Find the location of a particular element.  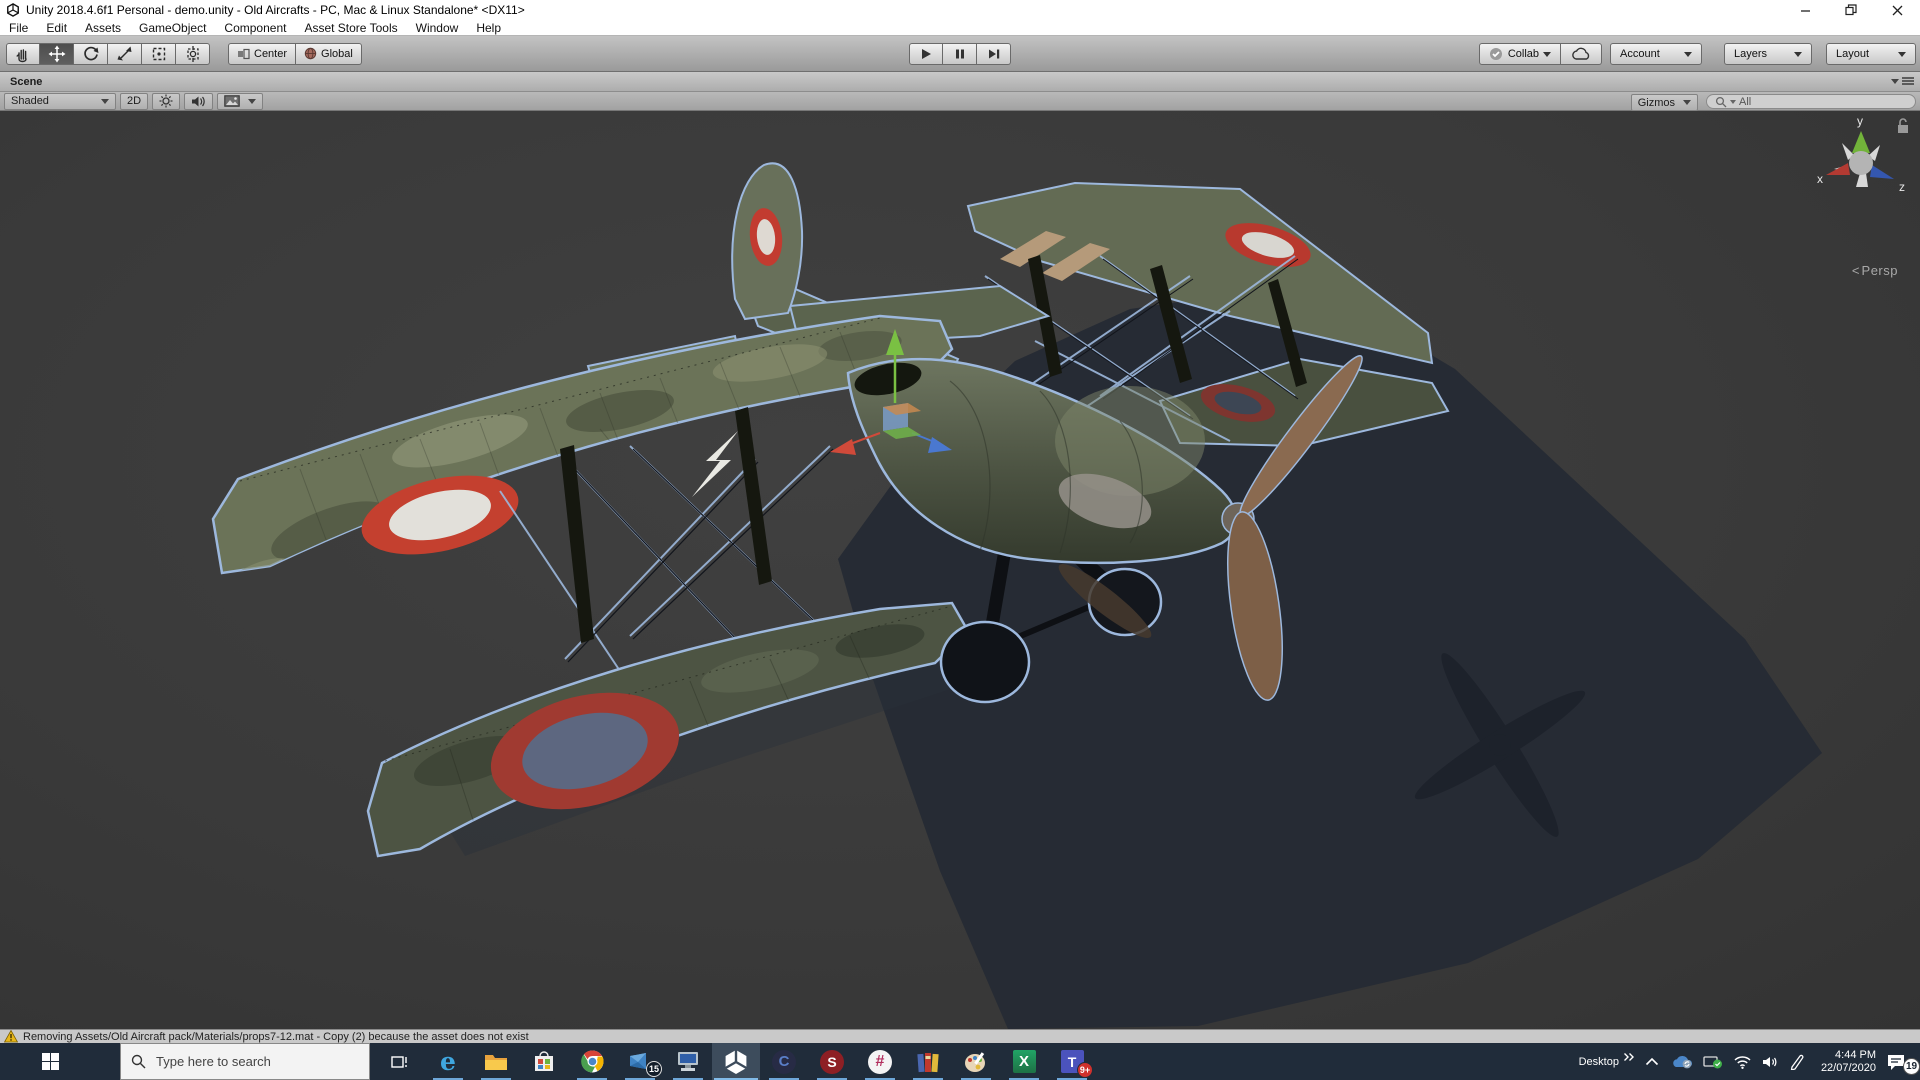

taskbar-app-winrar is located at coordinates (928, 1061).